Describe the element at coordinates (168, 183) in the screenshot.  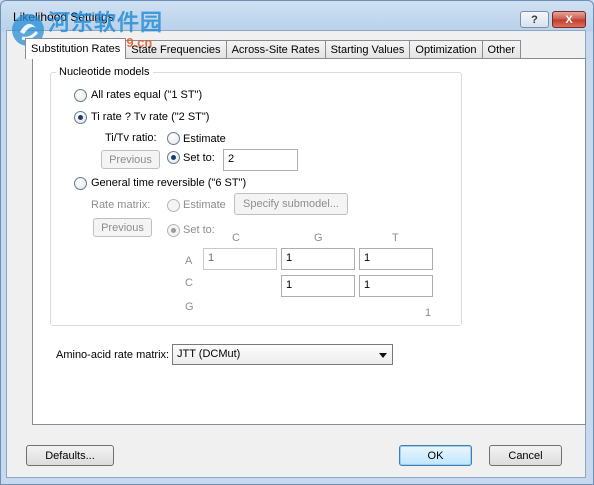
I see `label-6st: General time reversible ("6 ST")` at that location.